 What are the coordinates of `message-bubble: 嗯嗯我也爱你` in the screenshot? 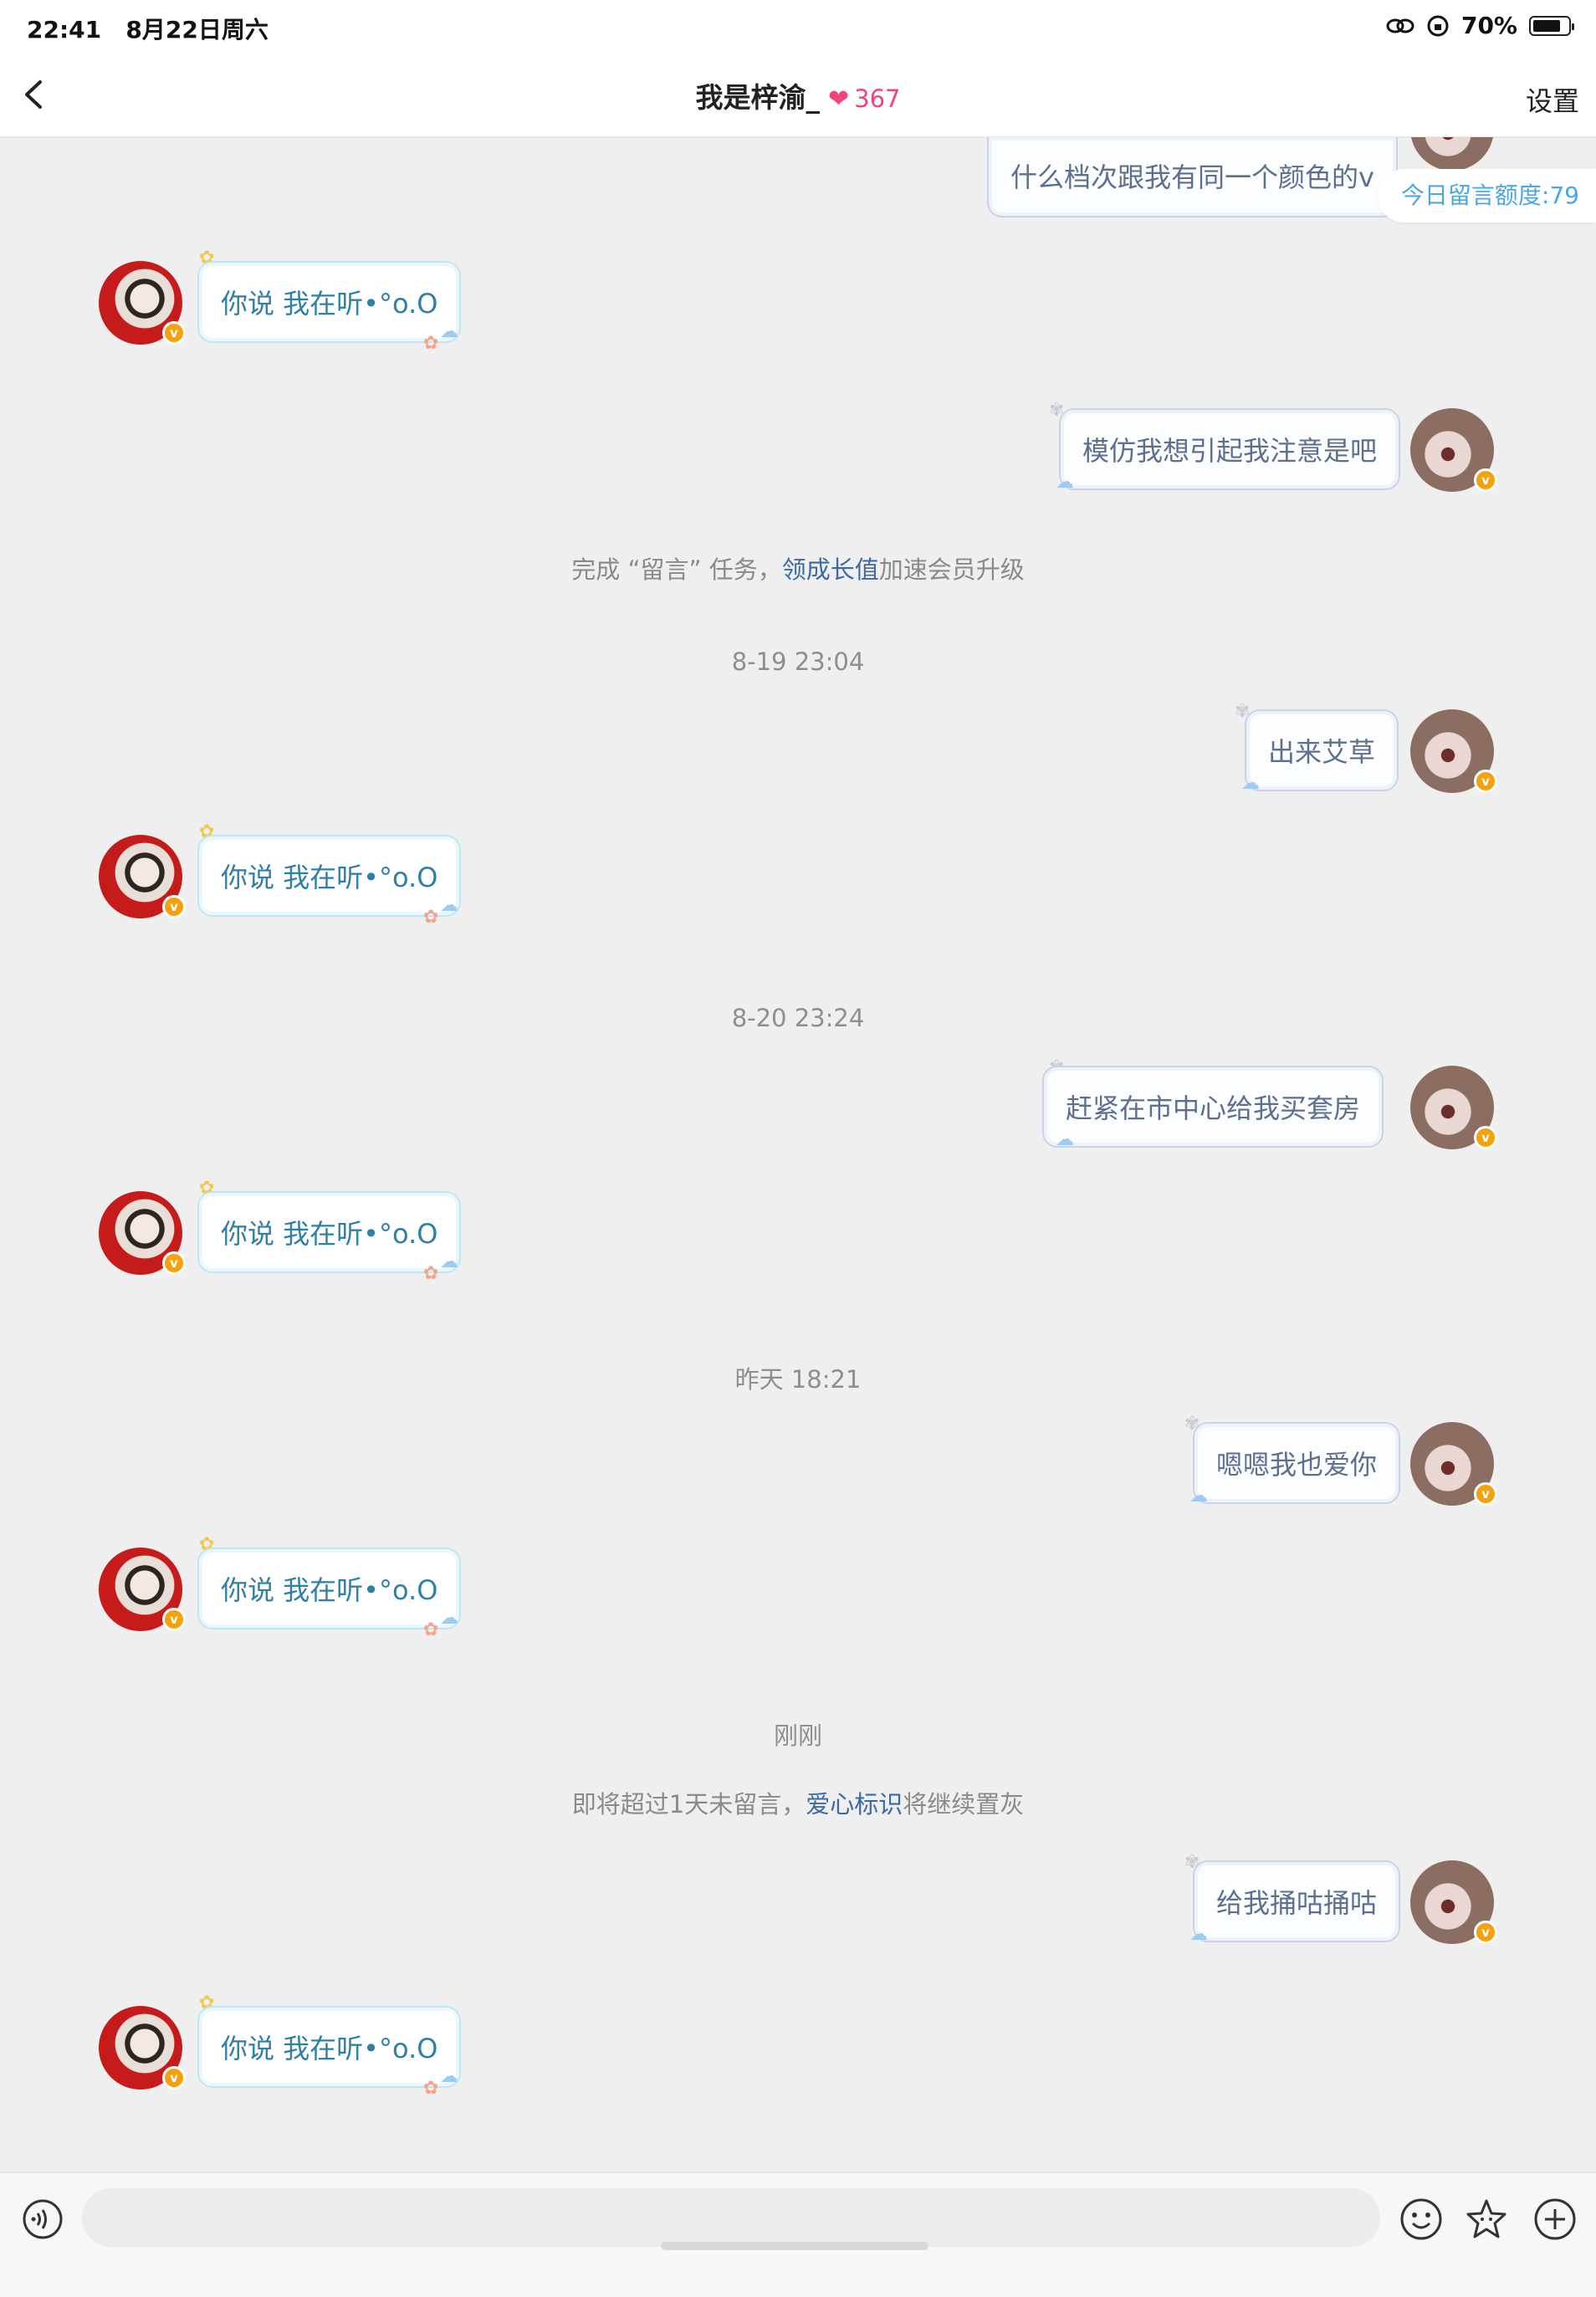 It's located at (1297, 1463).